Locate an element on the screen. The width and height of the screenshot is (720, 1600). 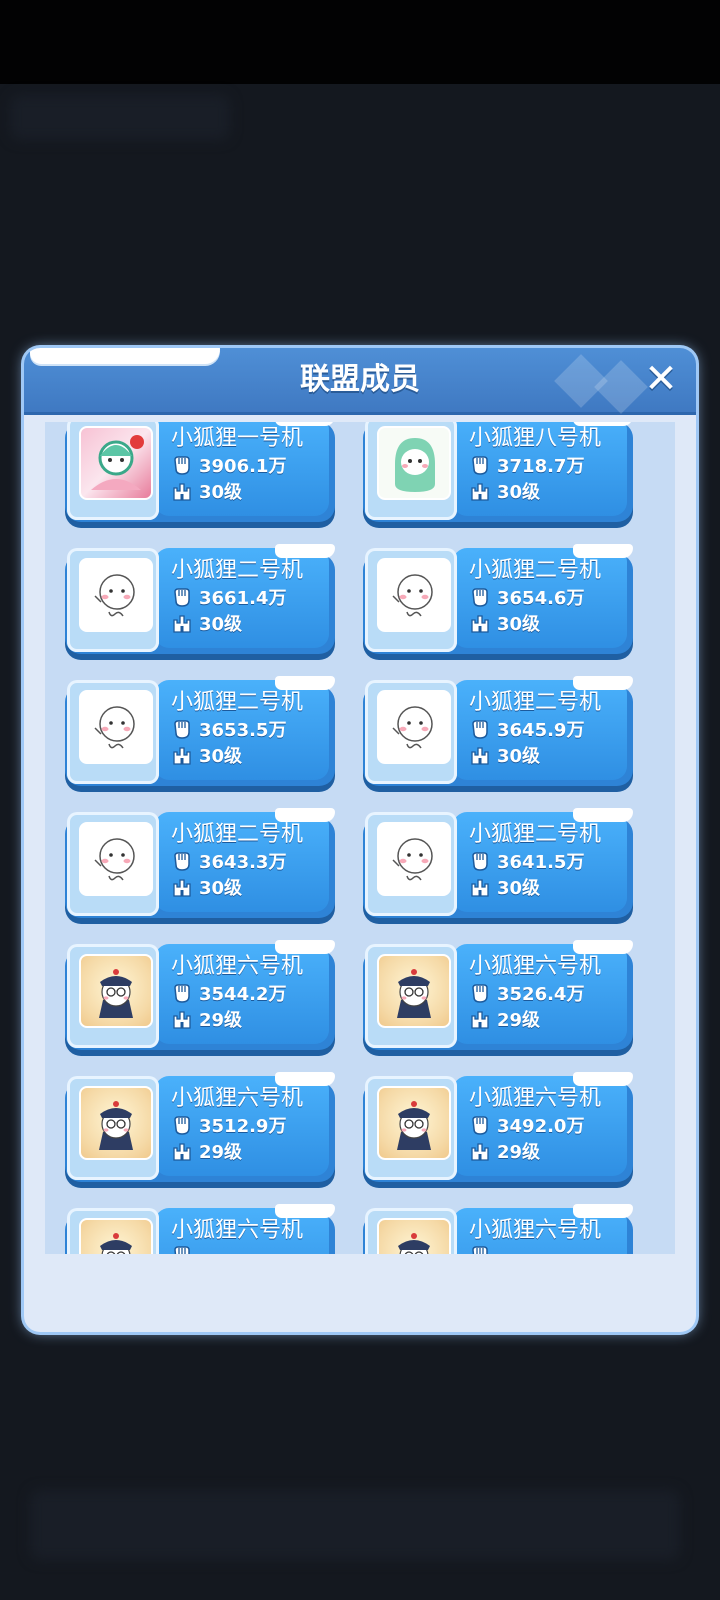
power-value: 3718.7万 is located at coordinates (541, 466).